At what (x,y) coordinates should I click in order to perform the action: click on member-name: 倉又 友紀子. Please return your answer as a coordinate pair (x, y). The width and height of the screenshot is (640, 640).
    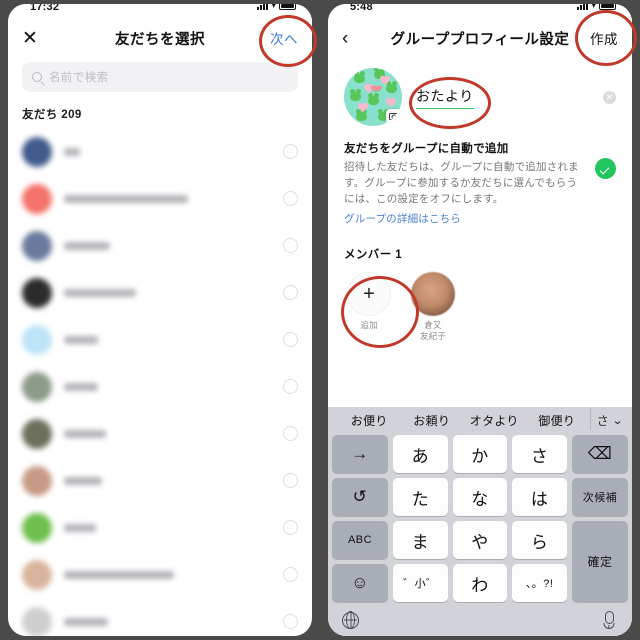
    Looking at the image, I should click on (433, 331).